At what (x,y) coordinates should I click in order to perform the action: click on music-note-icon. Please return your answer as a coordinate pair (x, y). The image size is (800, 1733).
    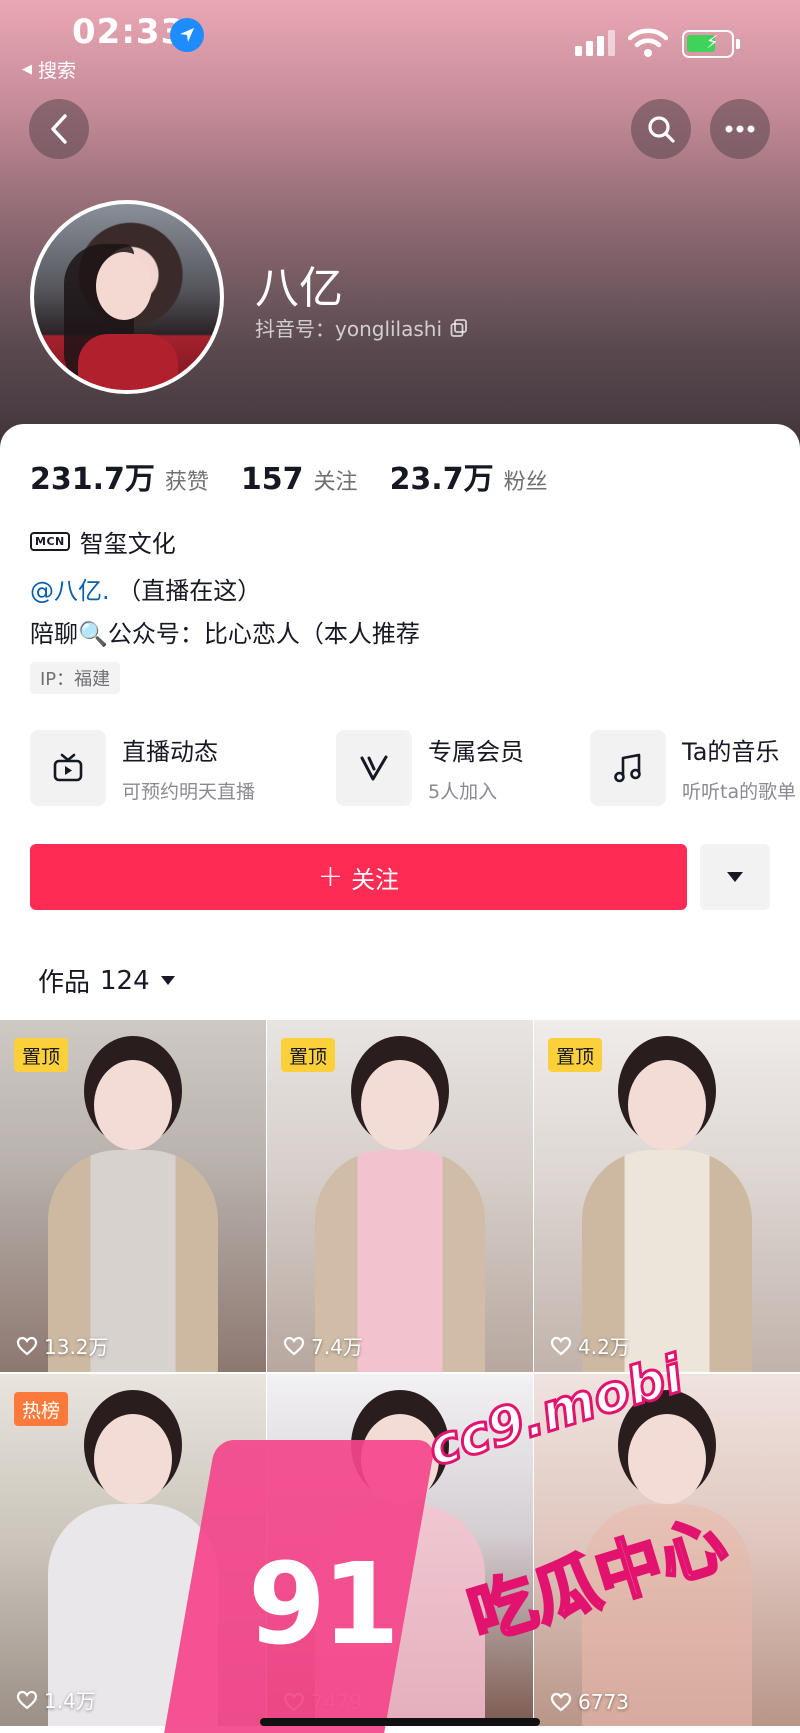
    Looking at the image, I should click on (628, 768).